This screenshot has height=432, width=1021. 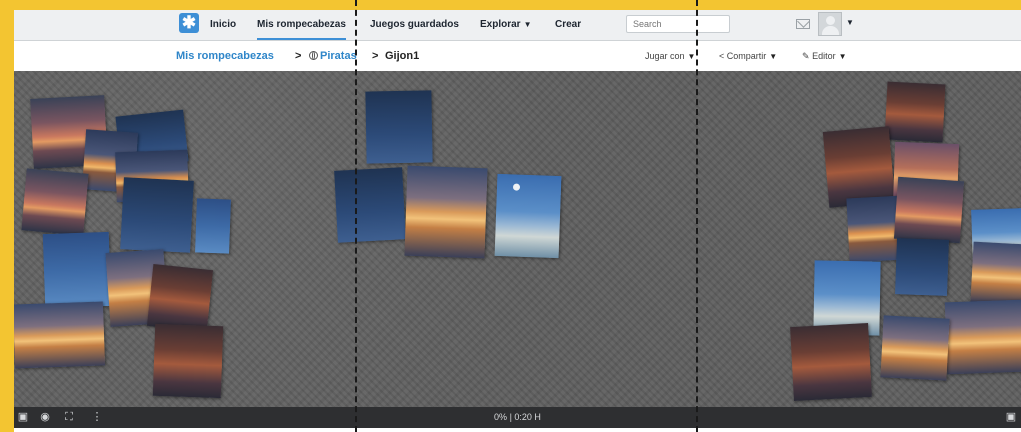 I want to click on background-color-icon: ◉, so click(x=45, y=417).